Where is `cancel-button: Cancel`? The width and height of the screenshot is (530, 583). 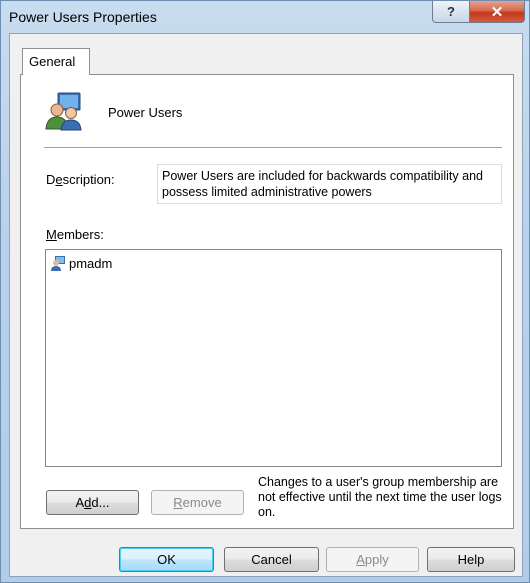
cancel-button: Cancel is located at coordinates (271, 559).